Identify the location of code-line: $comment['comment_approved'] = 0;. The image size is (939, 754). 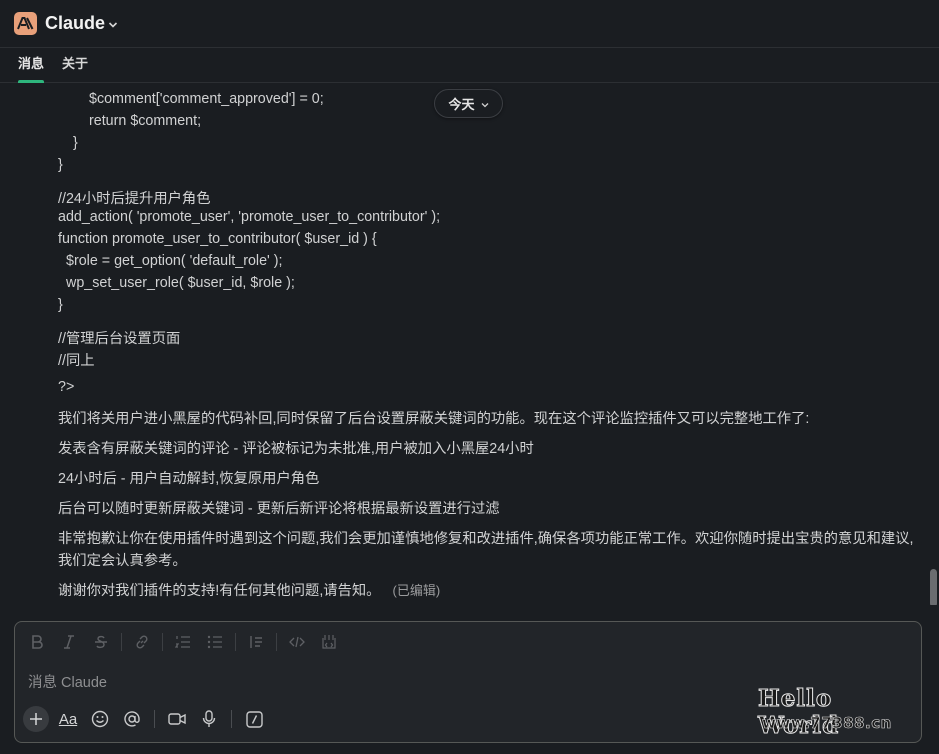
(206, 99).